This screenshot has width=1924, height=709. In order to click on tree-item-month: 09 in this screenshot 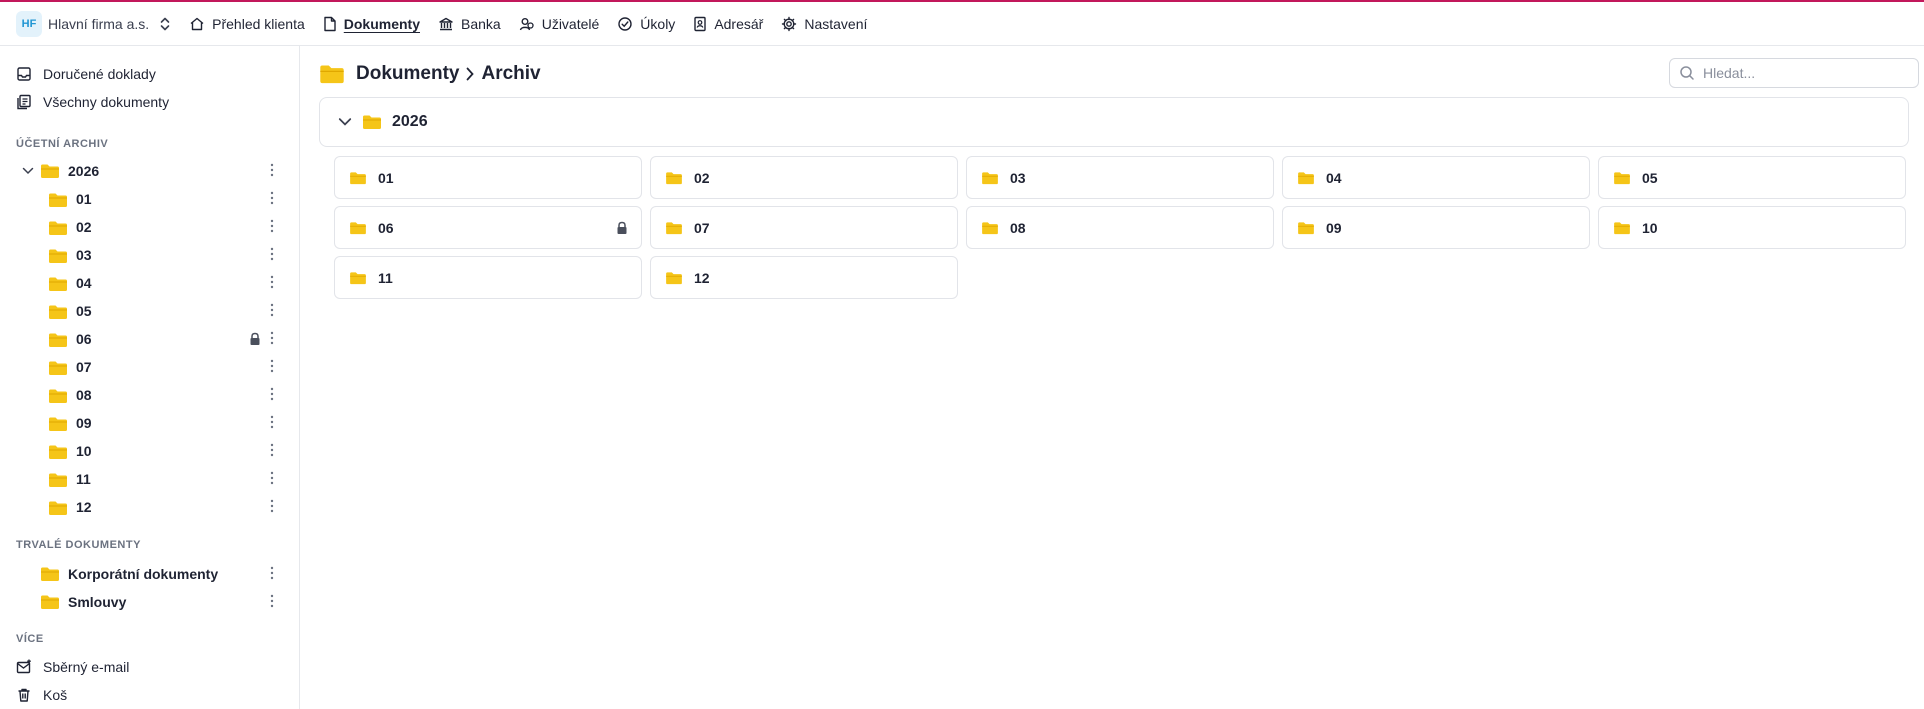, I will do `click(150, 423)`.